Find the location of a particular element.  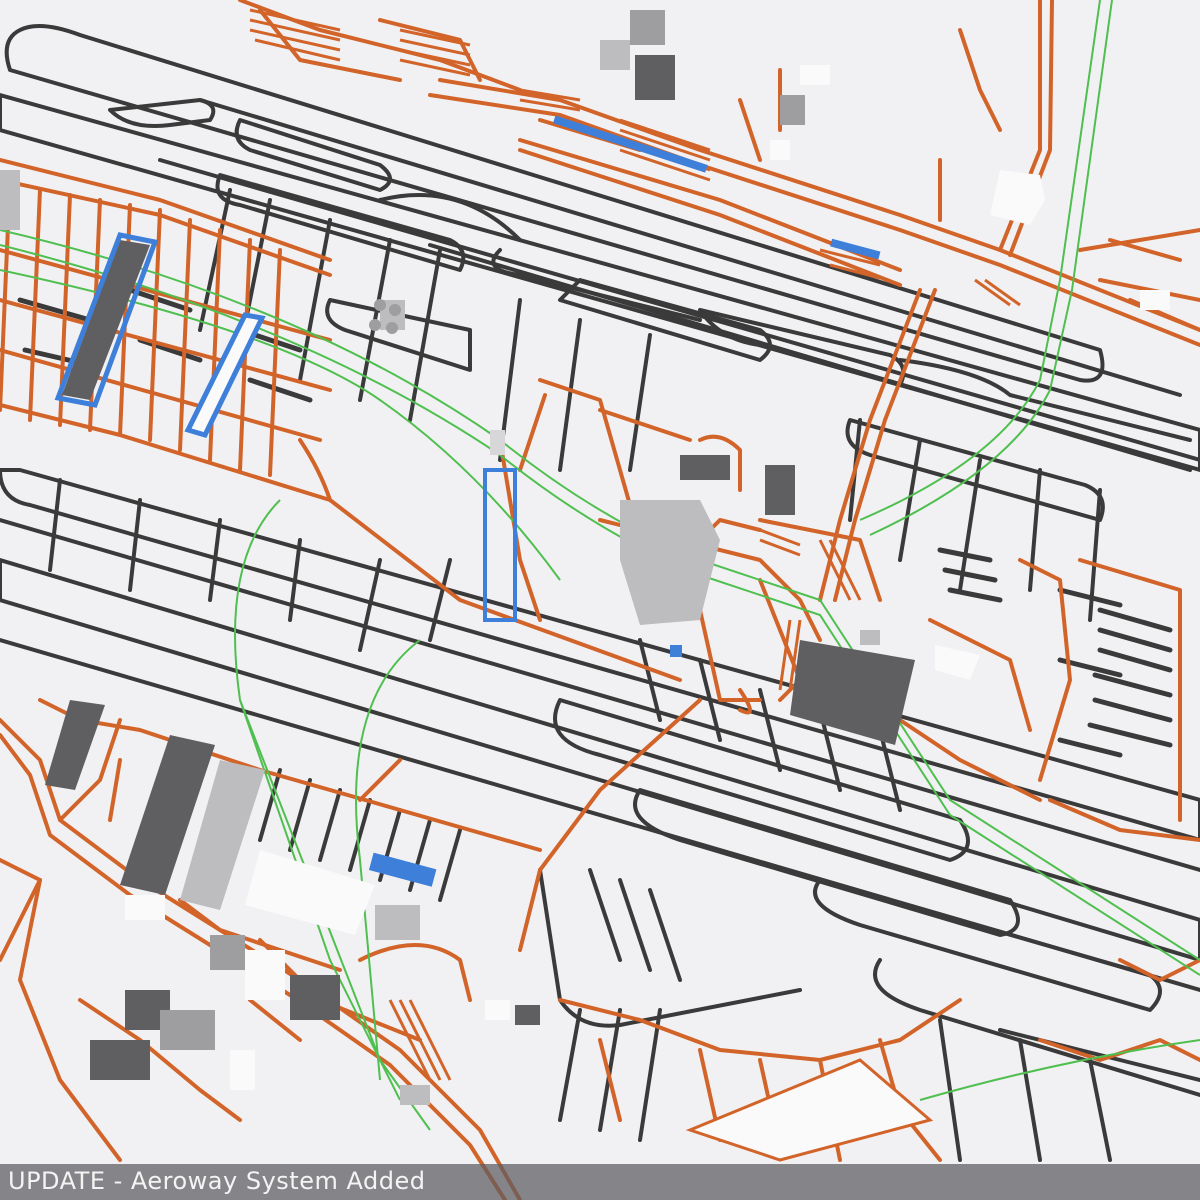

concourse-white is located at coordinates (225, 375).